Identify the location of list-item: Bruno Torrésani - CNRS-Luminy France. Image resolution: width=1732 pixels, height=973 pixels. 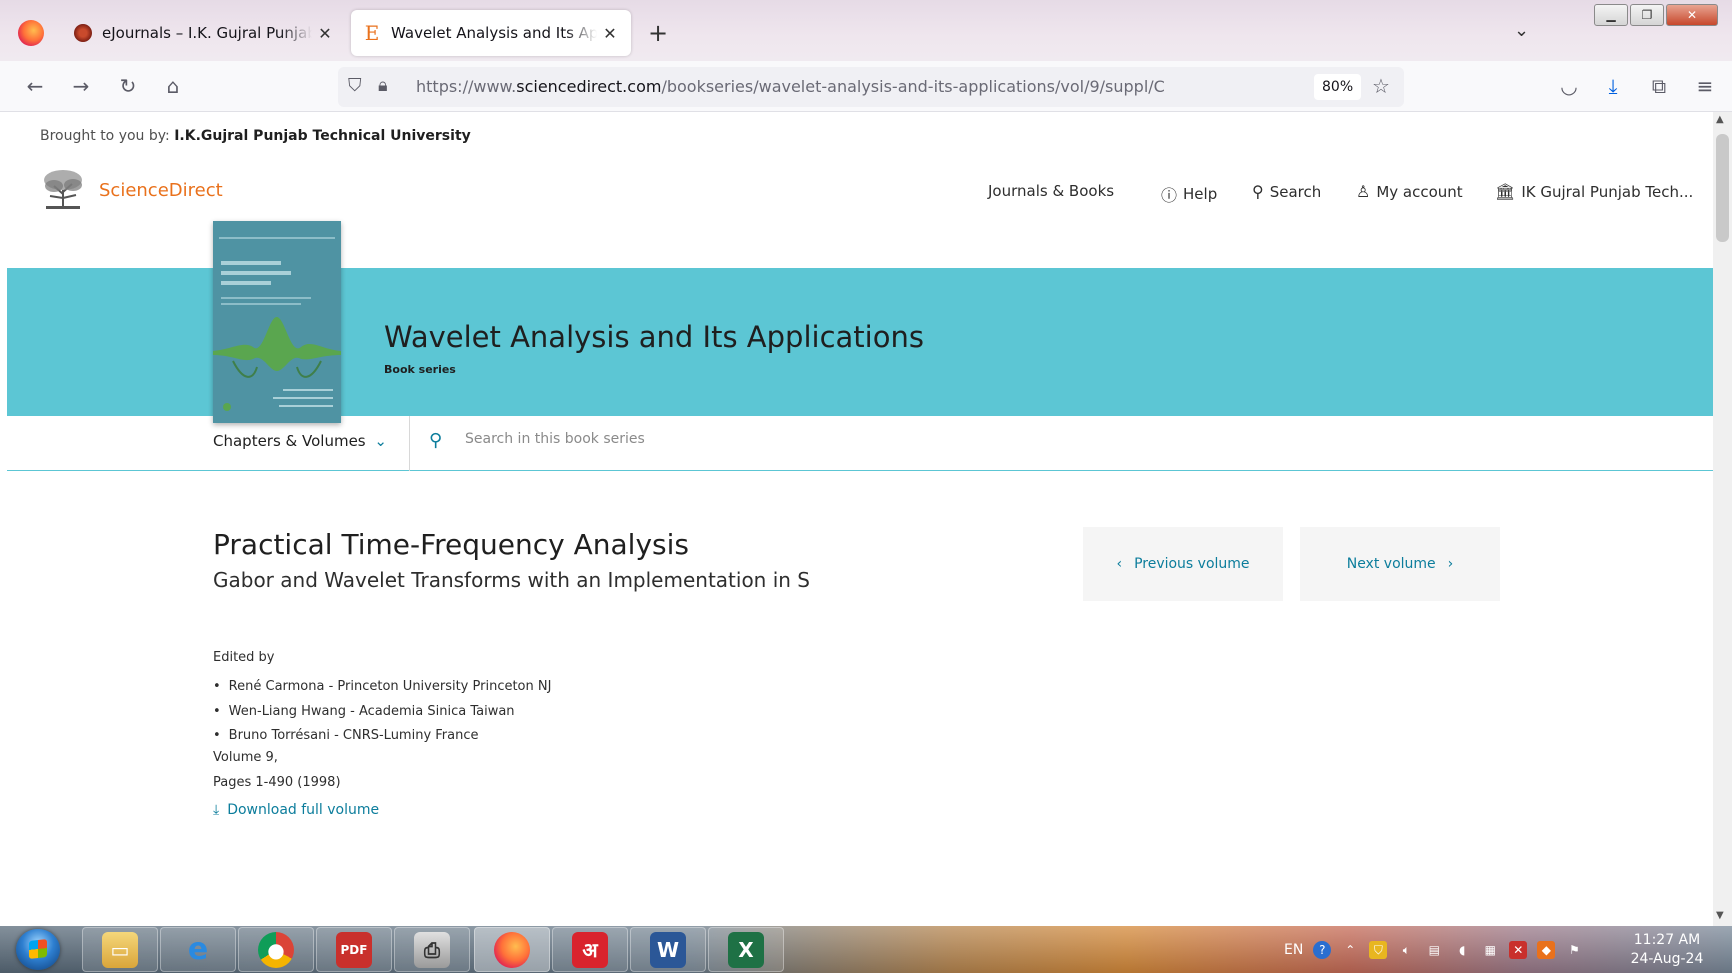
(382, 736).